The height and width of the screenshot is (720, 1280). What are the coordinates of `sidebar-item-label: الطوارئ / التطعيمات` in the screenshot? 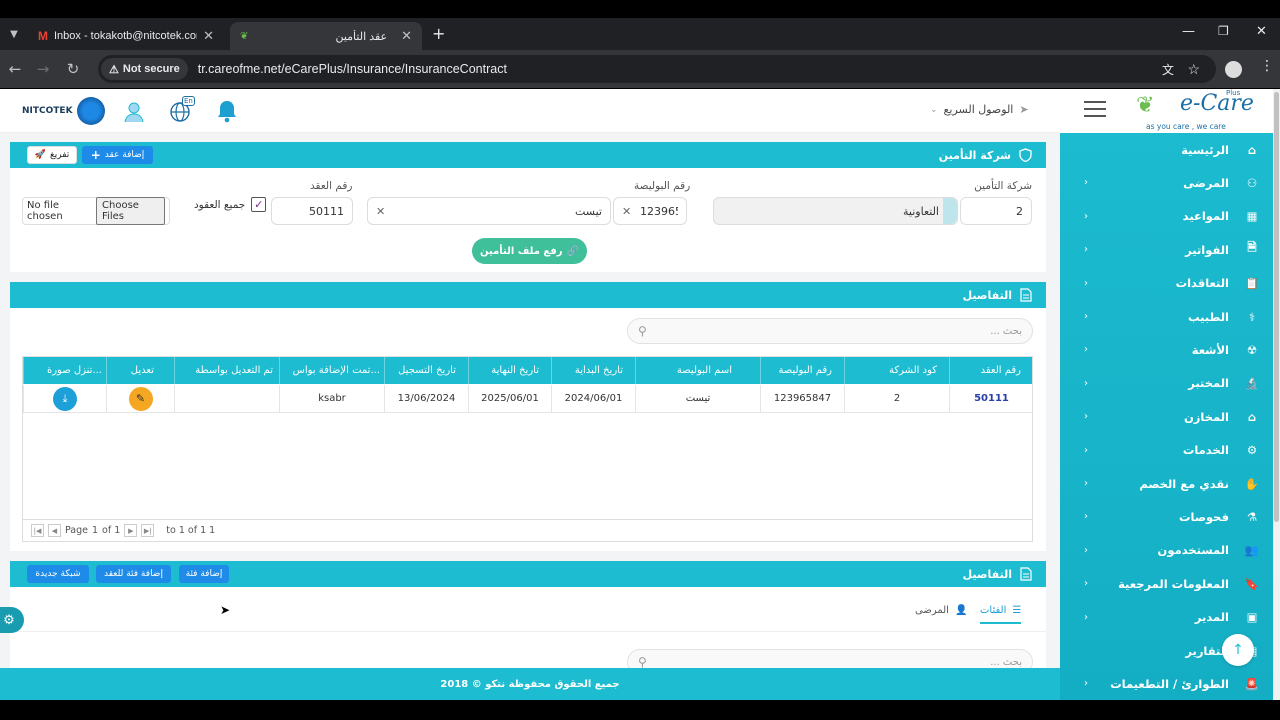 It's located at (1169, 683).